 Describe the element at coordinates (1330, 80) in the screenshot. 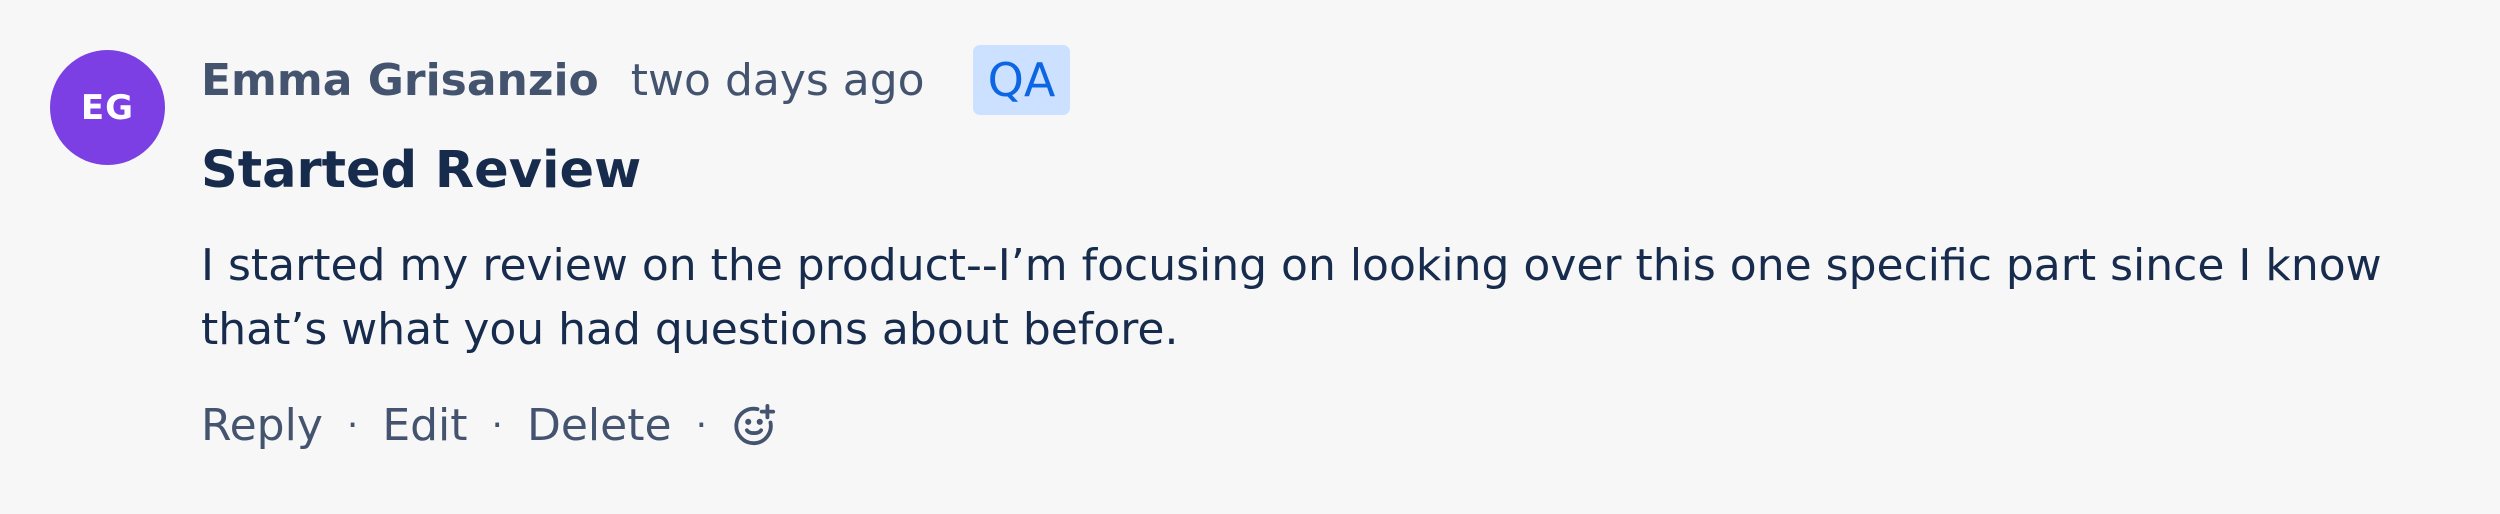

I see `comment-meta: Emma Grisanzio two days ago QA` at that location.